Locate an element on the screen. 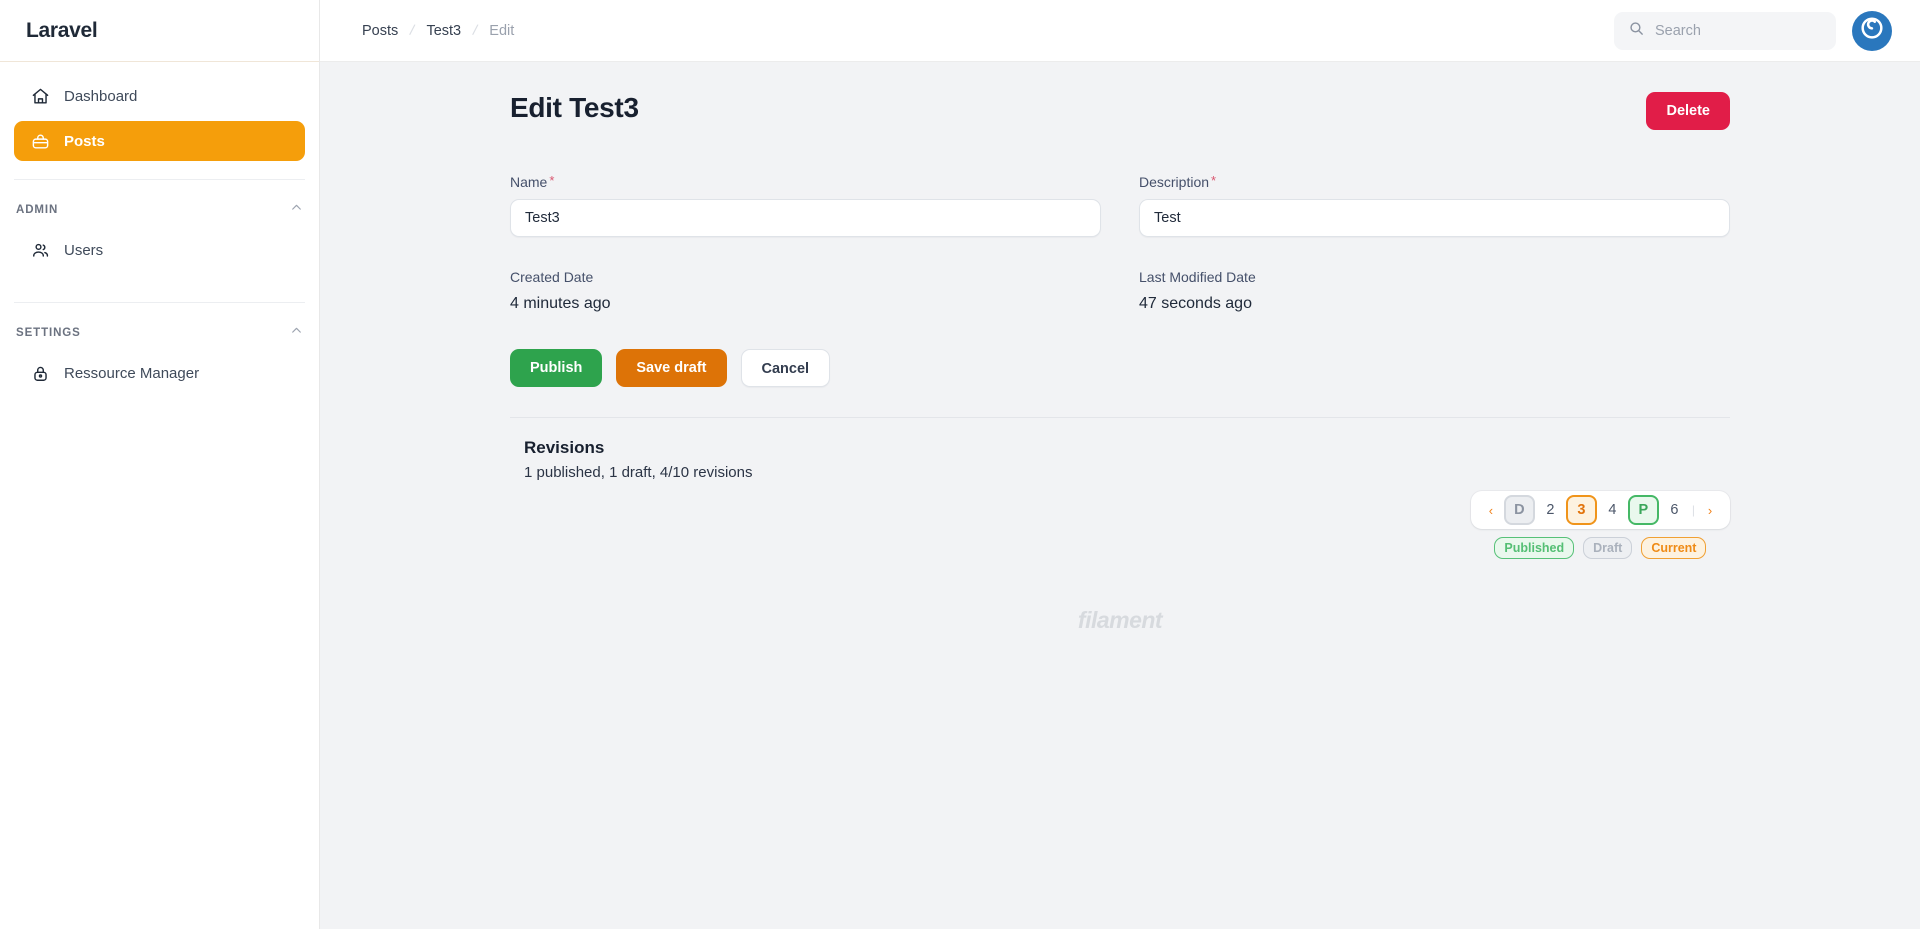 The width and height of the screenshot is (1920, 929). modified-date-label: Last Modified Date is located at coordinates (1197, 277).